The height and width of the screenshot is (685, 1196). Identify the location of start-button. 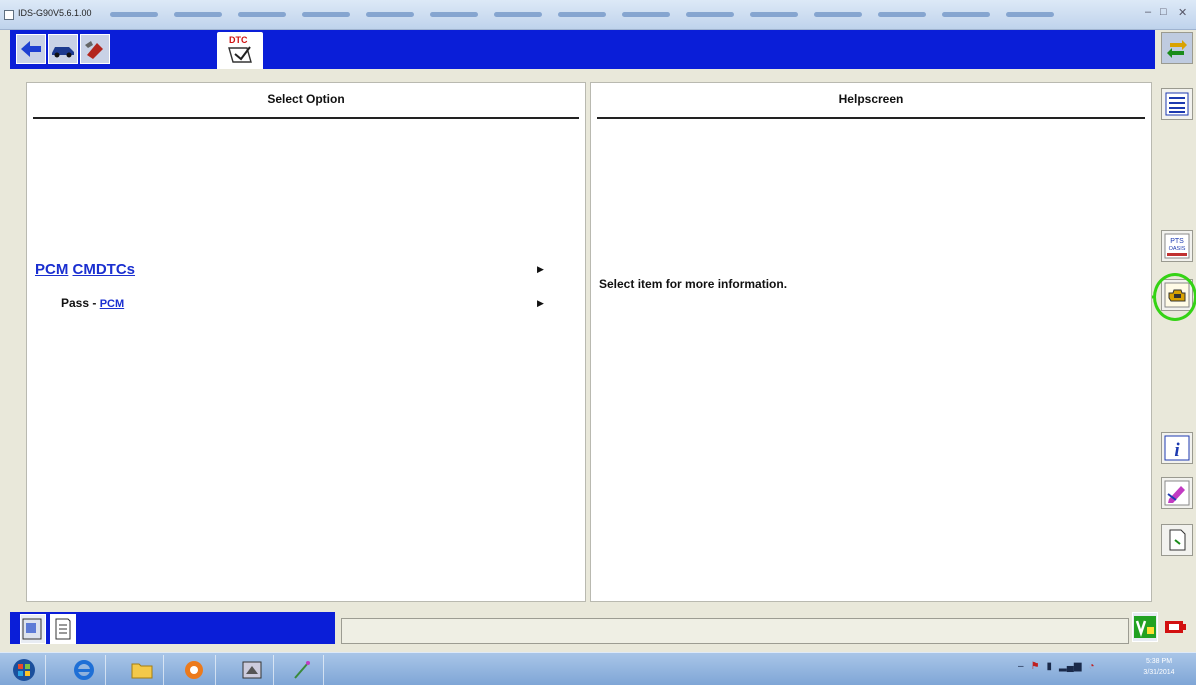
(24, 670).